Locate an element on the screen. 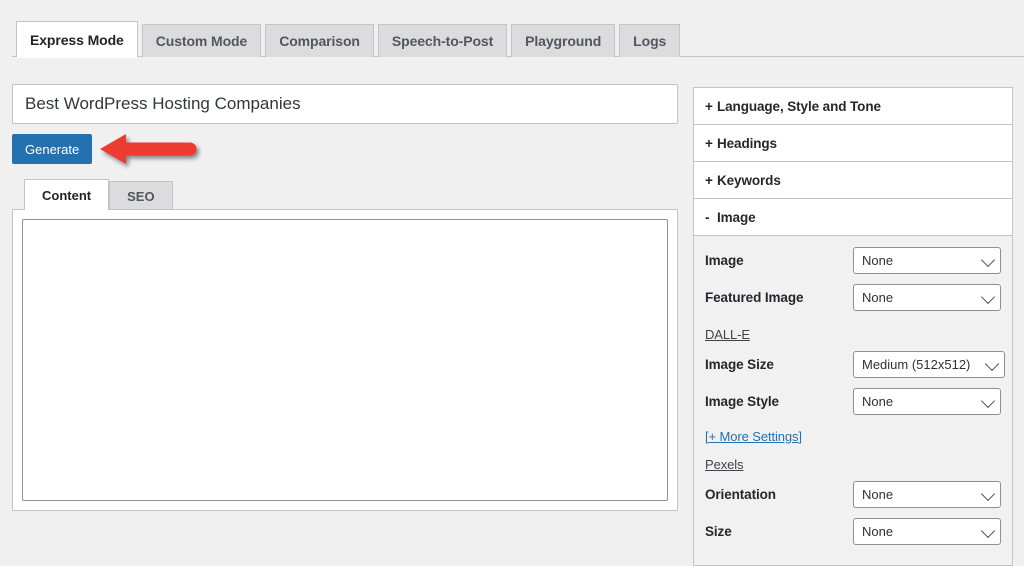 Image resolution: width=1024 pixels, height=566 pixels. tab-express-mode: Express Mode is located at coordinates (77, 39).